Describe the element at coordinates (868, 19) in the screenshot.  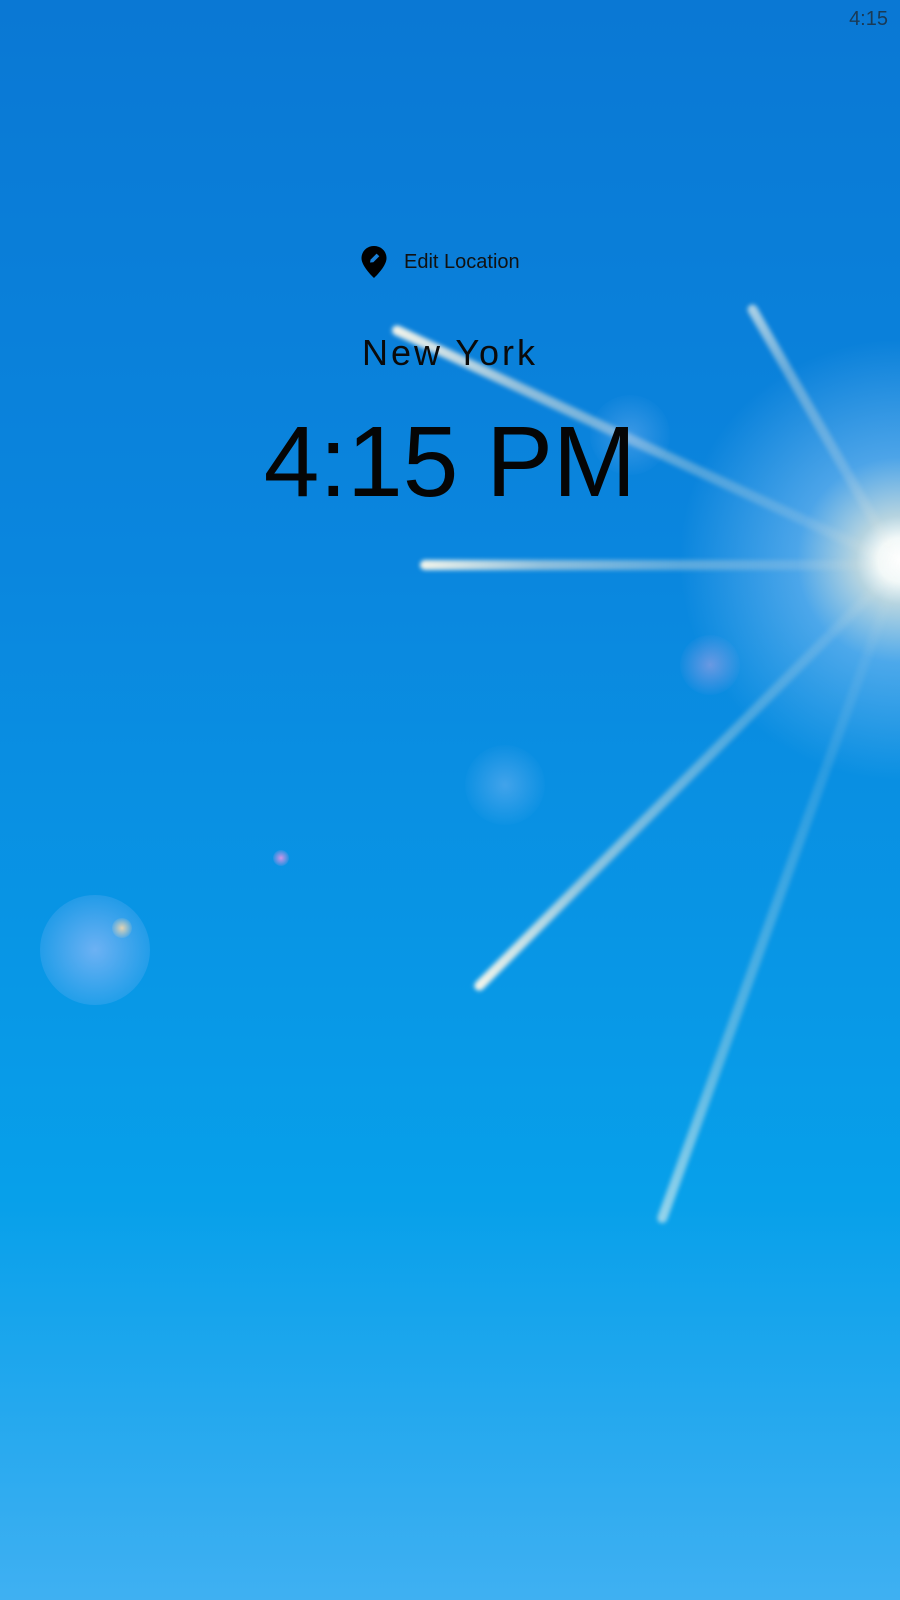
I see `status-bar-time: 4:15` at that location.